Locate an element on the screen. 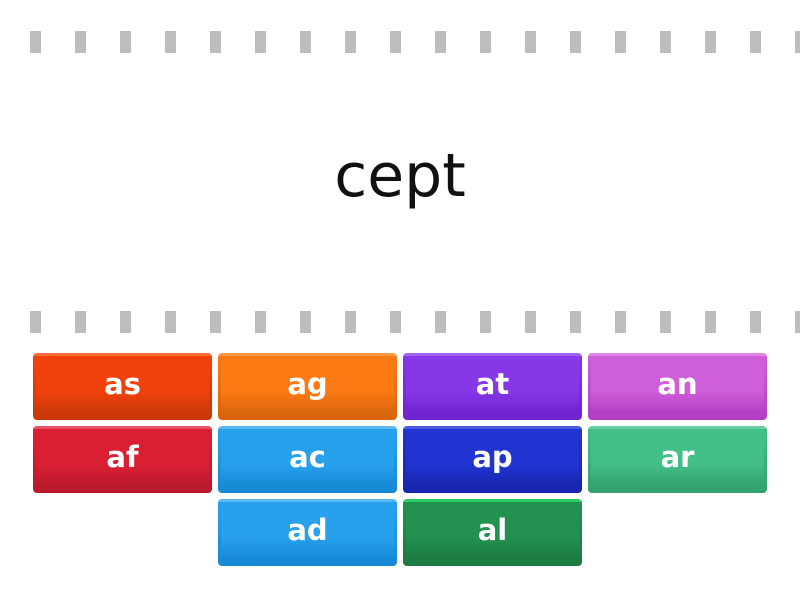 The image size is (800, 600). tile-label: as is located at coordinates (122, 384).